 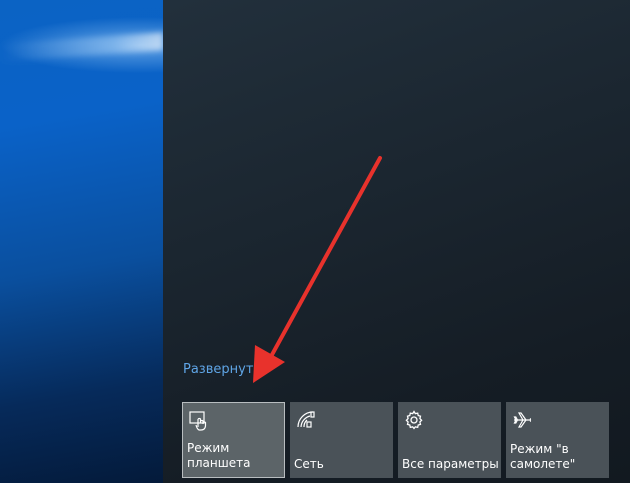 I want to click on airplane-icon, so click(x=522, y=420).